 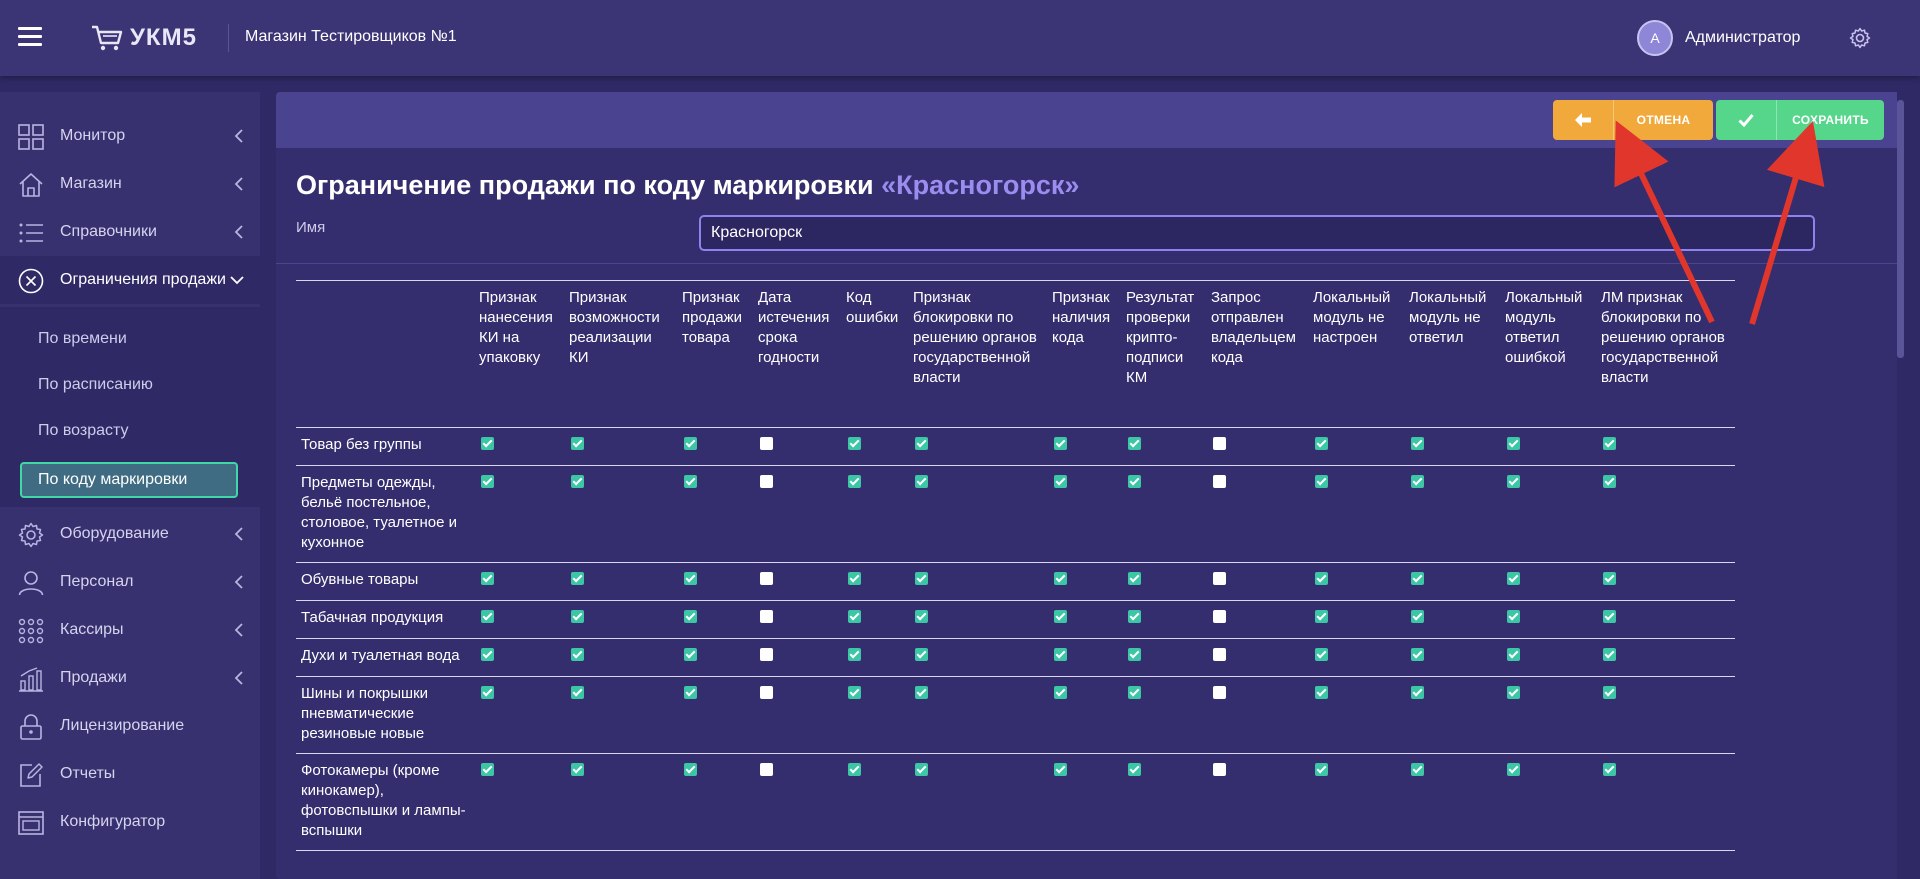 What do you see at coordinates (130, 630) in the screenshot?
I see `sidebar-item-cashiers: Кассиры` at bounding box center [130, 630].